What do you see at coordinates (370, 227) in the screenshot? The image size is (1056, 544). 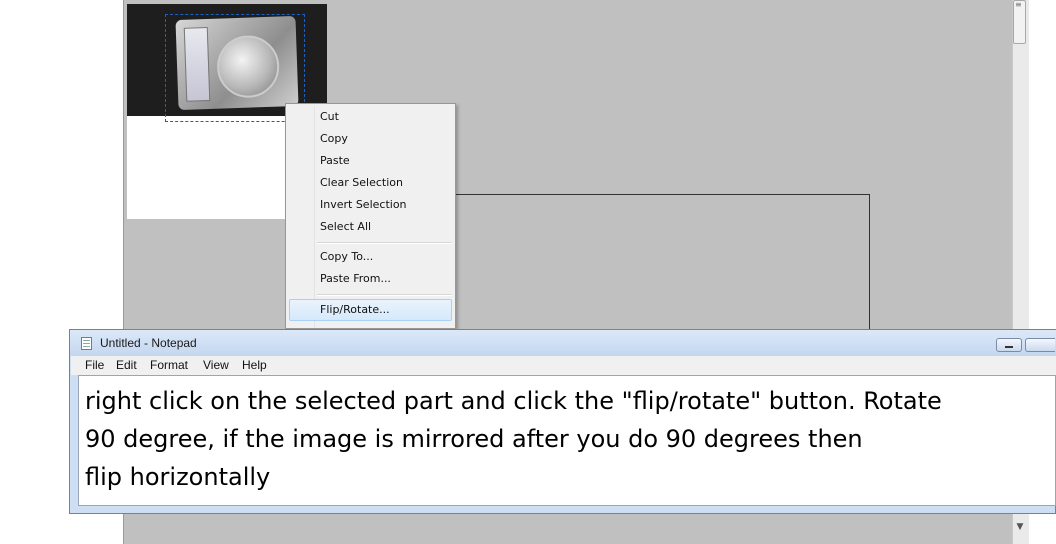 I see `menu-item-select-all: Select All` at bounding box center [370, 227].